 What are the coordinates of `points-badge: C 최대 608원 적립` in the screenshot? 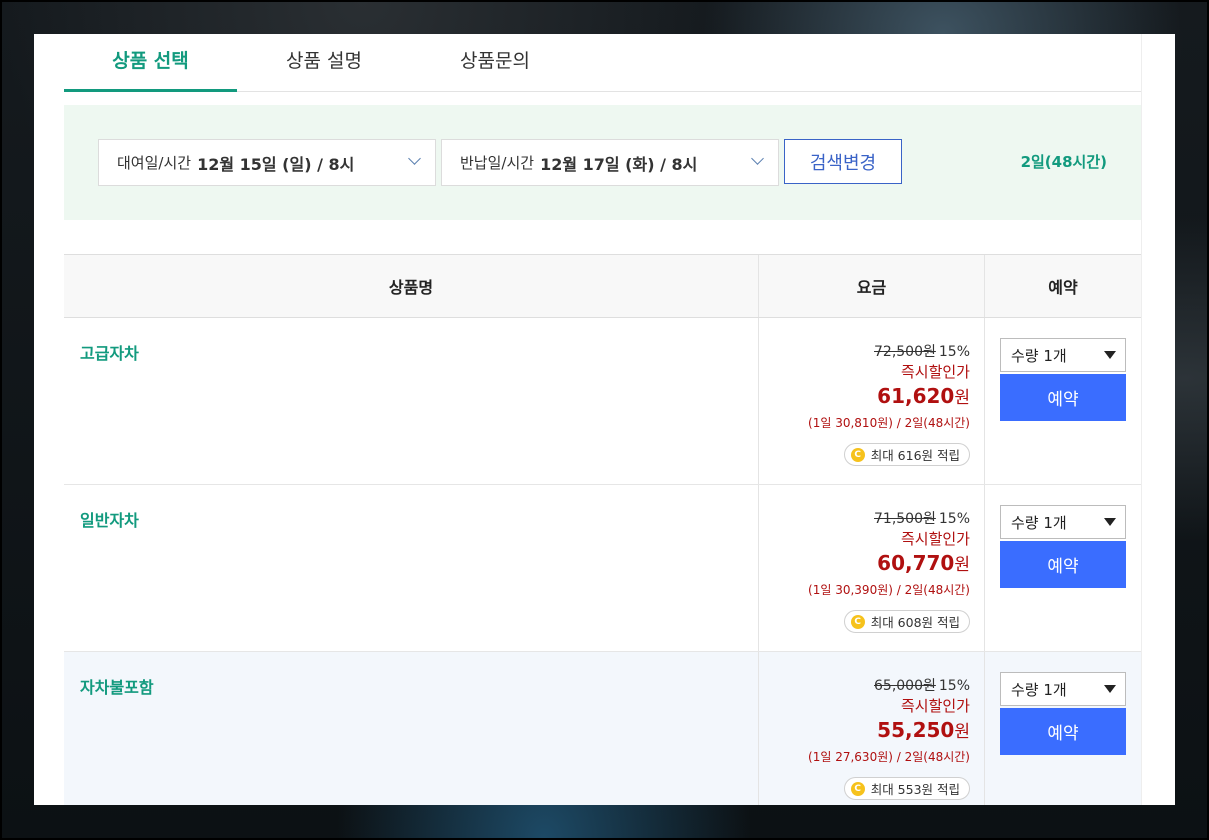 It's located at (906, 621).